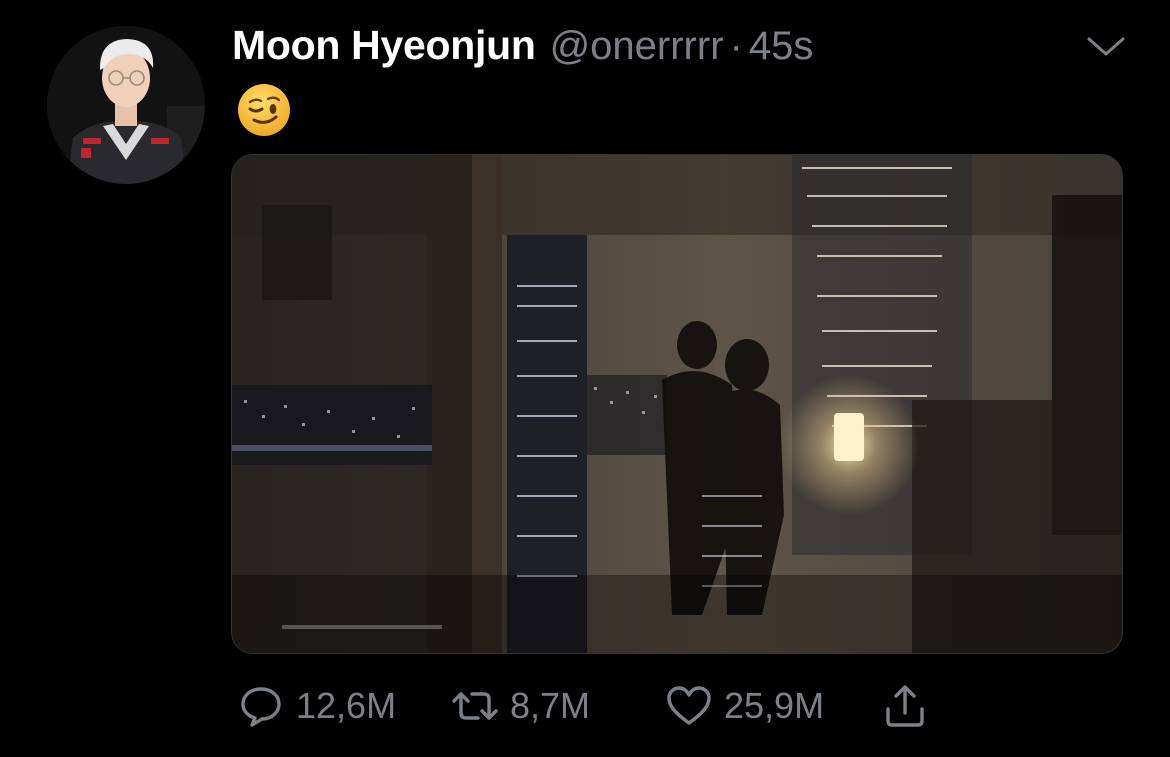  I want to click on action-bar: 12,6M 8,7M 25,9M, so click(592, 706).